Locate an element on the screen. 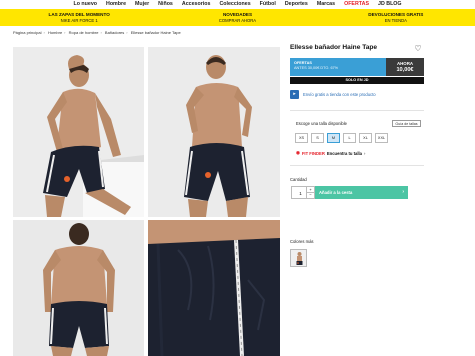 This screenshot has width=475, height=356. discount: DTO. 67% is located at coordinates (329, 68).